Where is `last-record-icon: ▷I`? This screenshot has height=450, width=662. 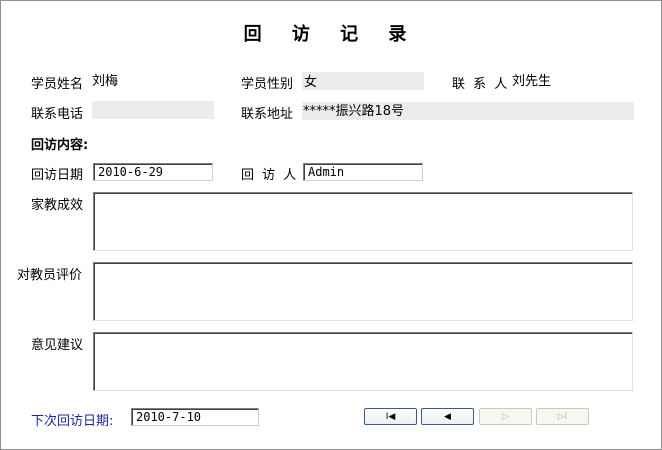
last-record-icon: ▷I is located at coordinates (562, 416).